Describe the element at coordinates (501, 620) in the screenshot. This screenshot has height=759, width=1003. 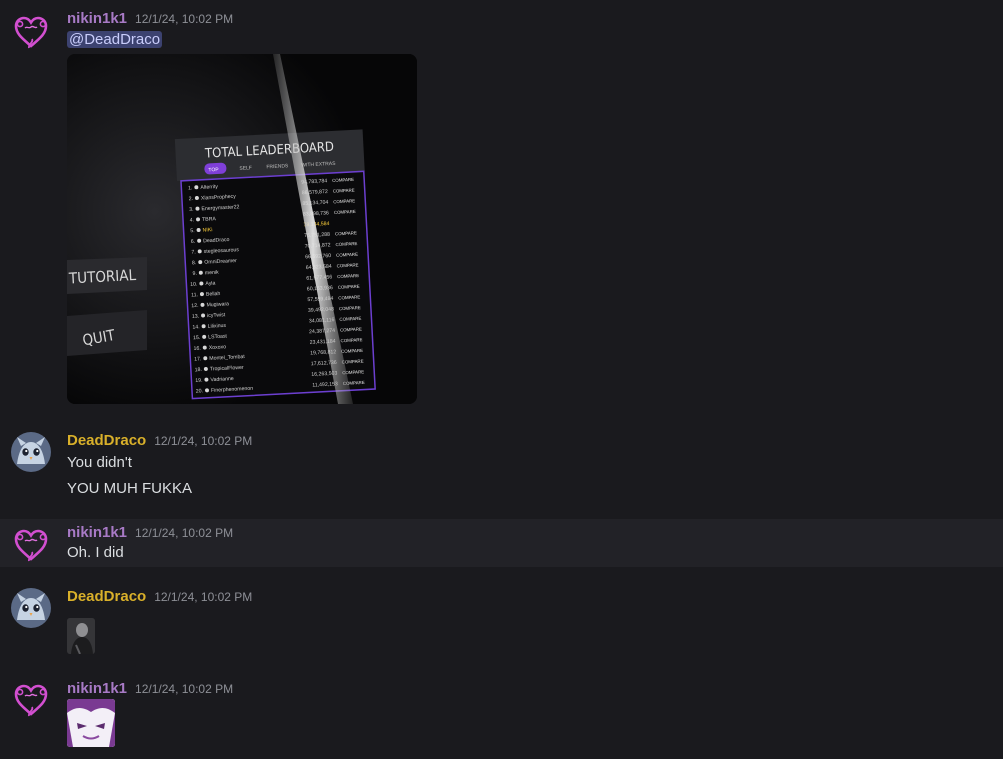
I see `message-3: DeadDraco 12/1/24, 10:02 PM` at that location.